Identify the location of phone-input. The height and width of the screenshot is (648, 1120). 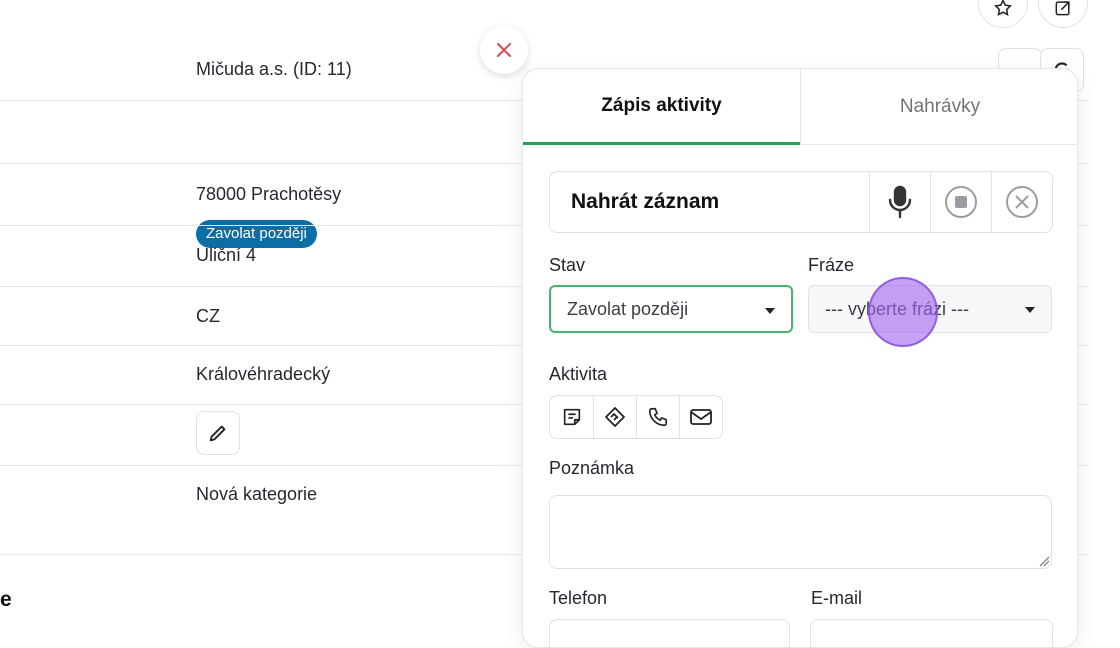
(669, 633).